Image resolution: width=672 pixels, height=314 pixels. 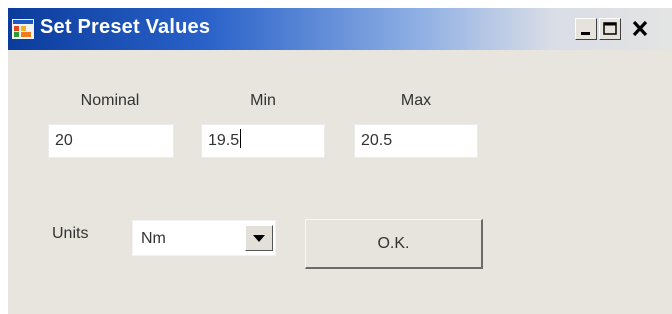 I want to click on min-input-value: 19.5, so click(x=224, y=140).